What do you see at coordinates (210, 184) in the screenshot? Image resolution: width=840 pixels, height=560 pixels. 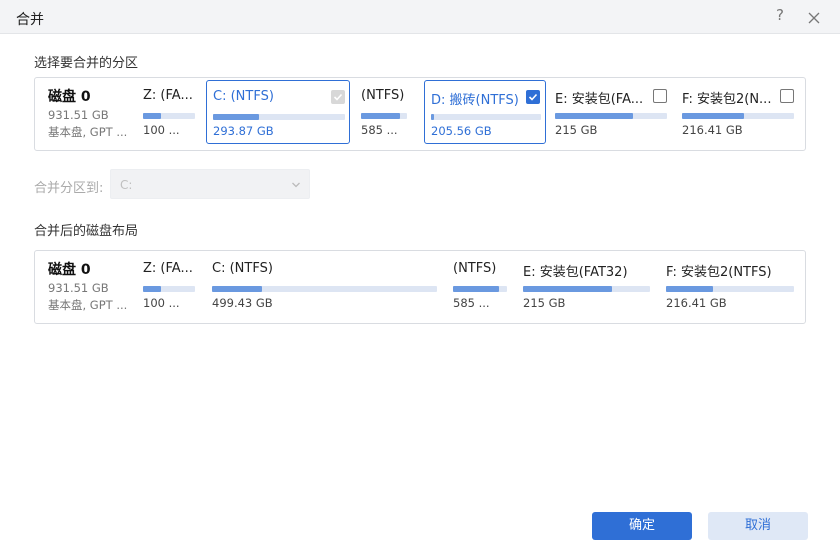 I see `merge-target-select: C:` at bounding box center [210, 184].